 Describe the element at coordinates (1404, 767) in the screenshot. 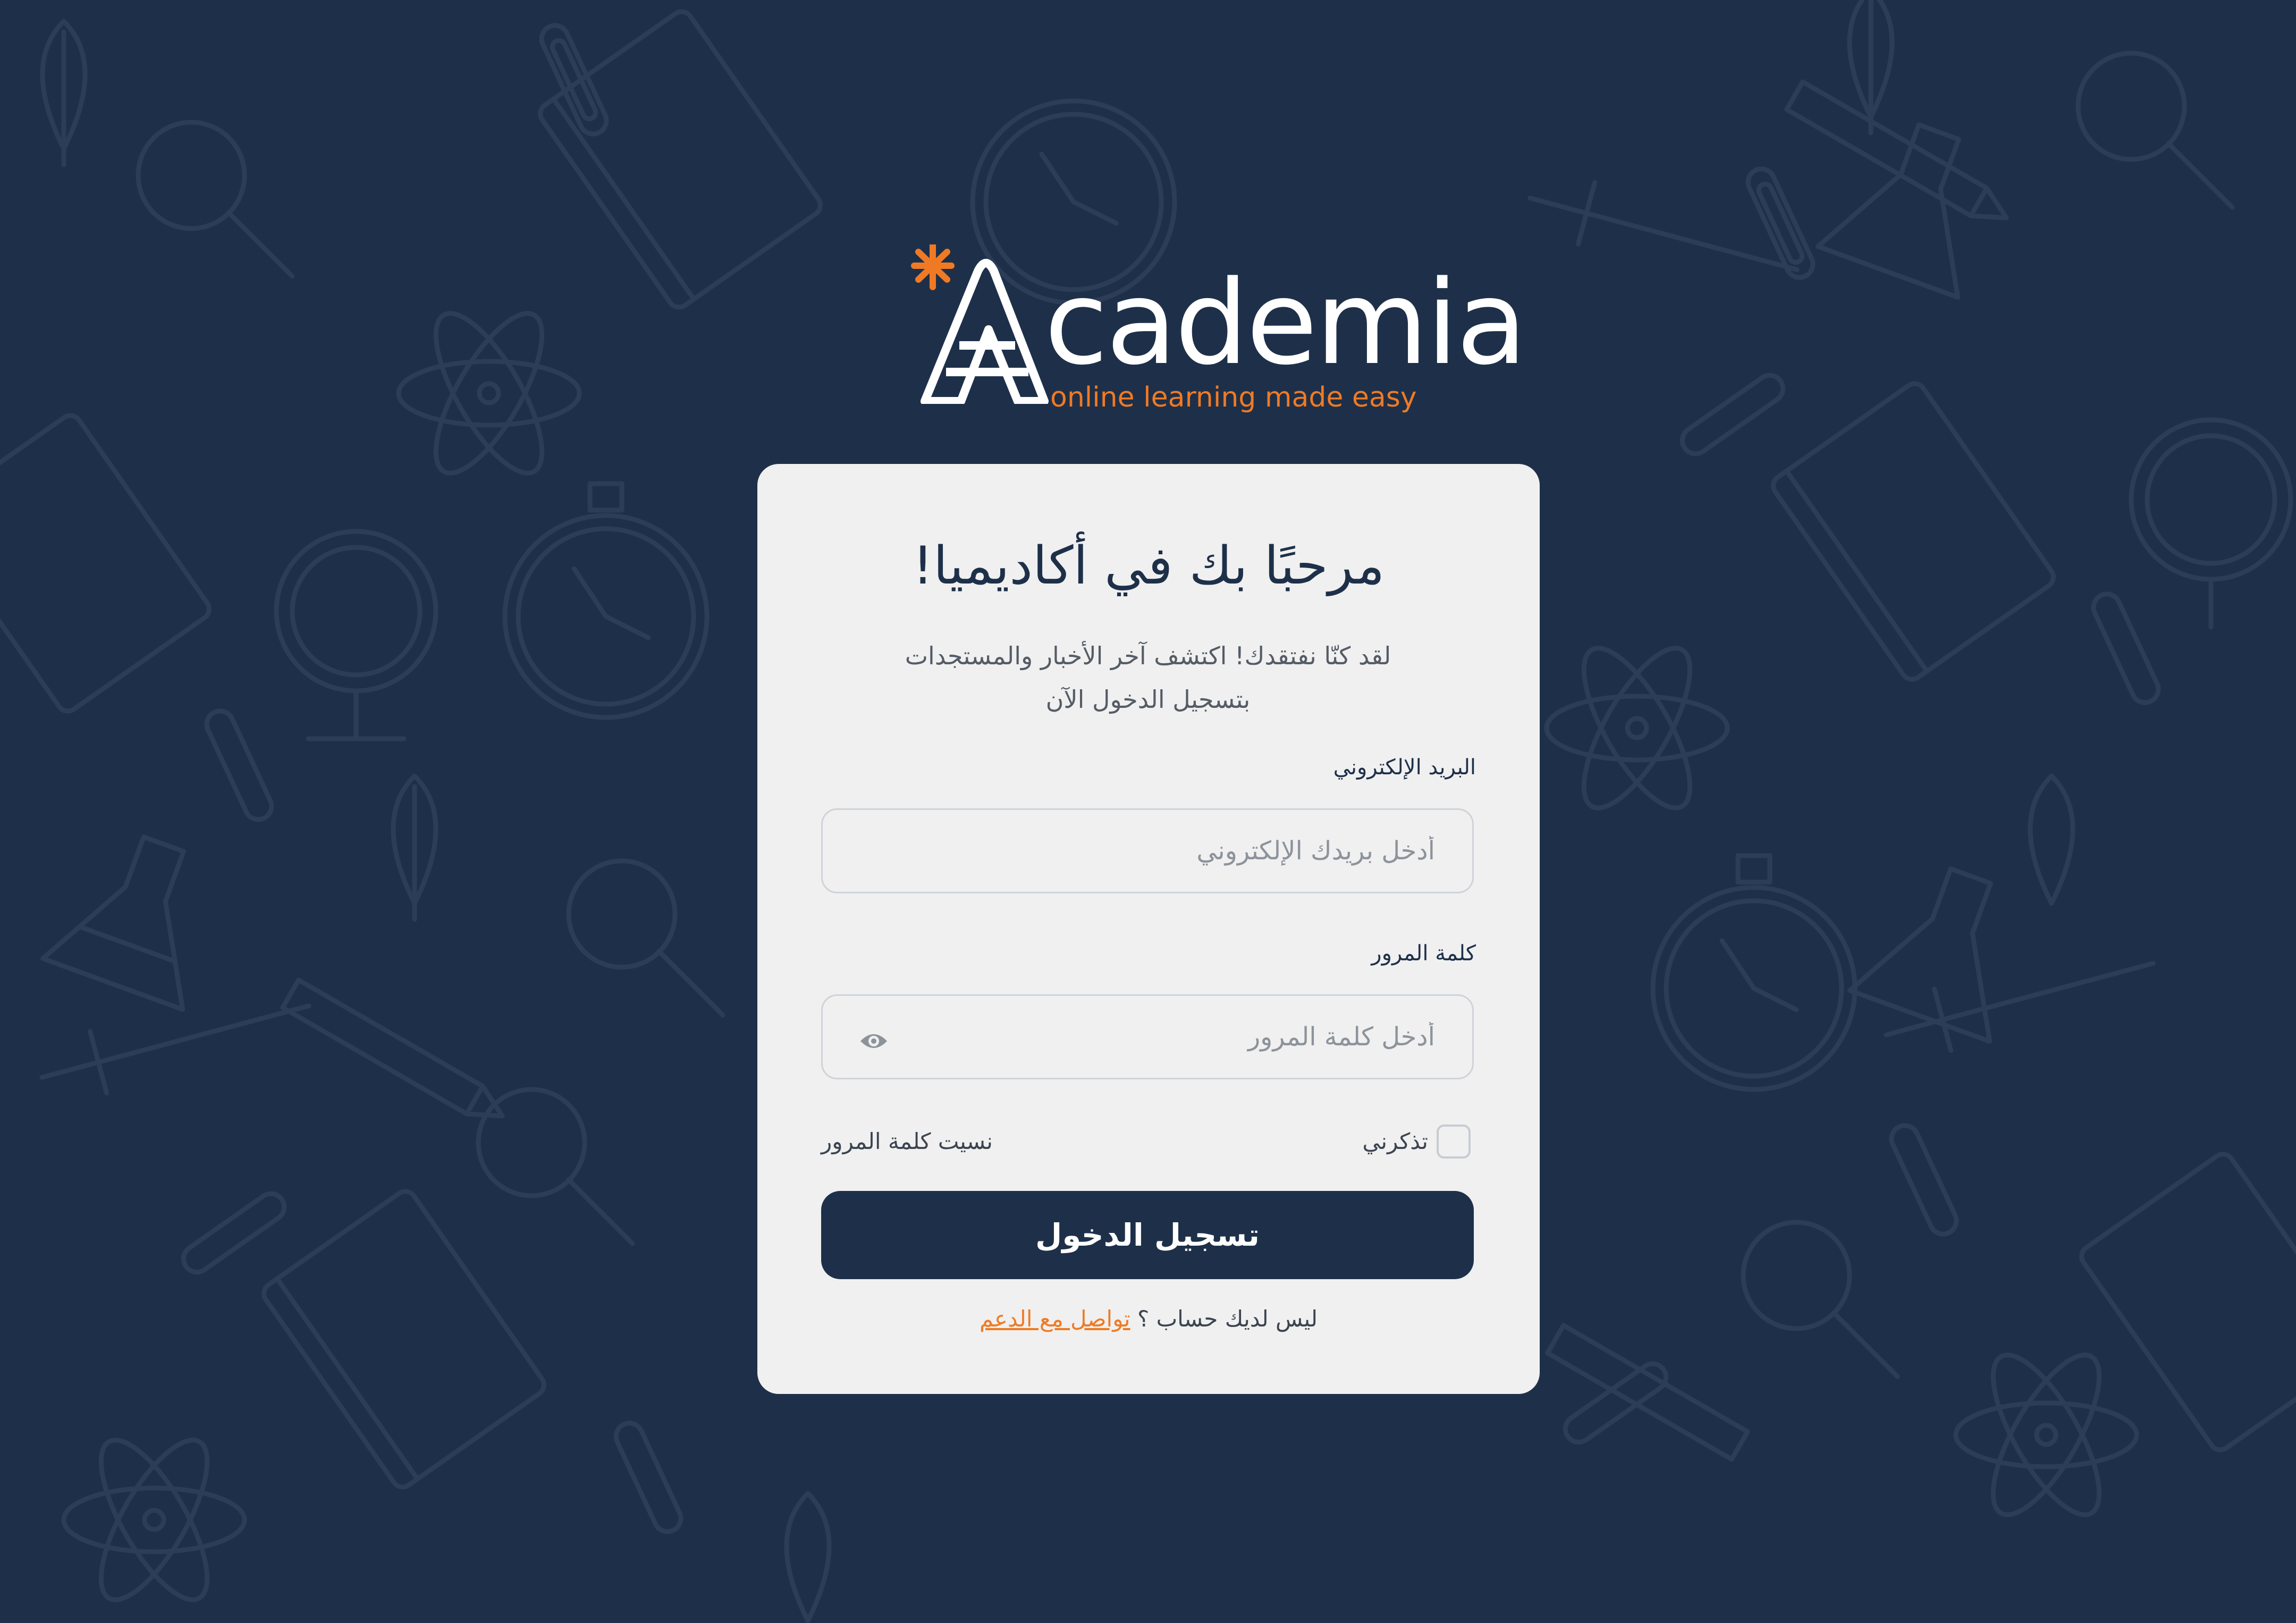

I see `email-label: البريد الإلكتروني` at that location.